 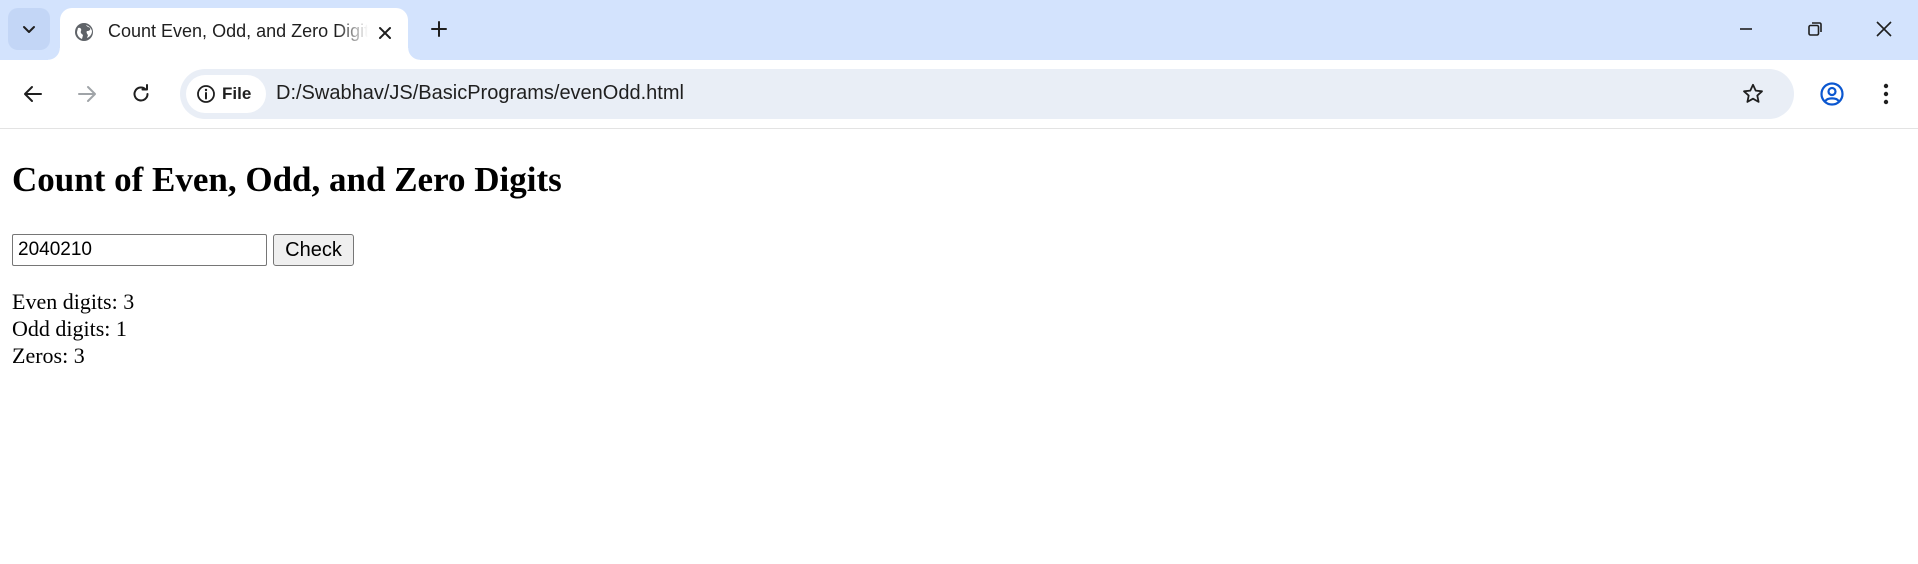 What do you see at coordinates (84, 32) in the screenshot?
I see `globe-icon` at bounding box center [84, 32].